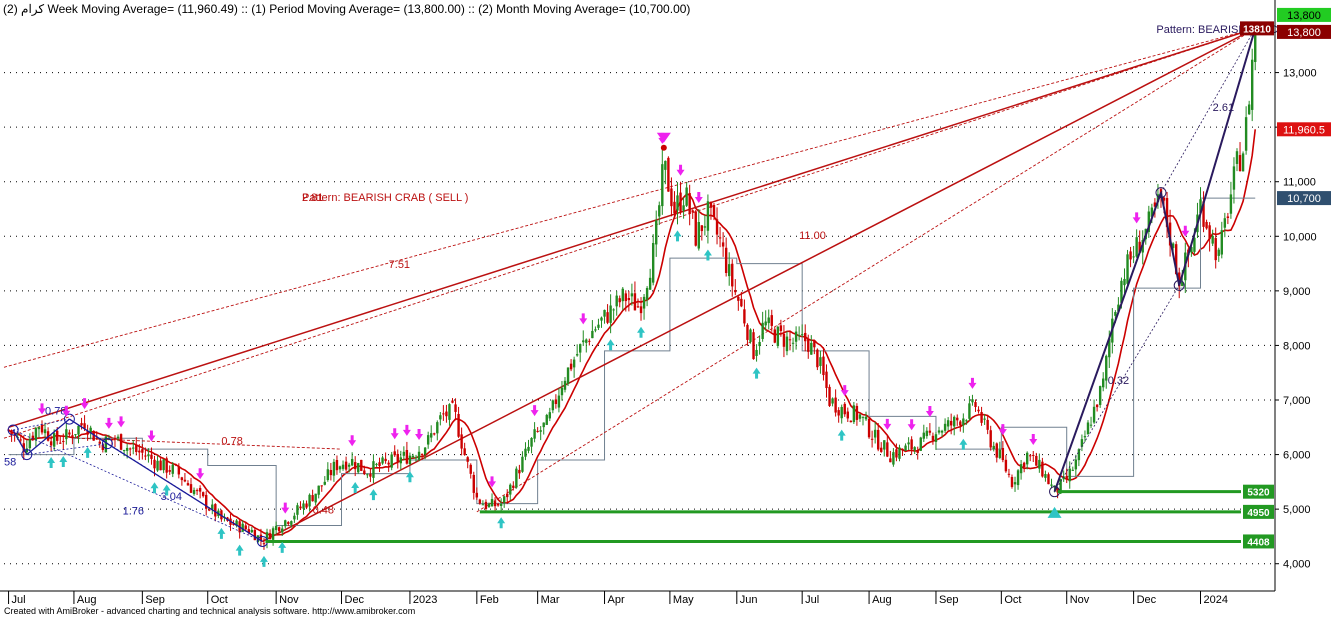 The height and width of the screenshot is (619, 1336). What do you see at coordinates (1257, 29) in the screenshot?
I see `price-tag-label: 13810` at bounding box center [1257, 29].